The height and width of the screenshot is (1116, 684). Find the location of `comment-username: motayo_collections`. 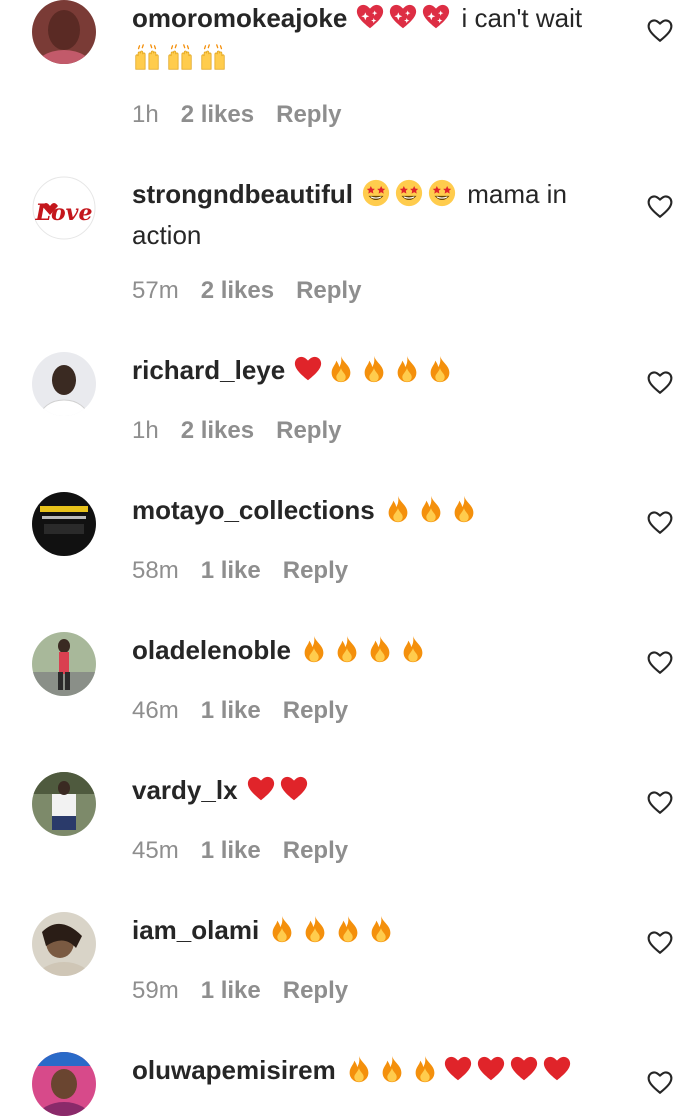

comment-username: motayo_collections is located at coordinates (253, 510).